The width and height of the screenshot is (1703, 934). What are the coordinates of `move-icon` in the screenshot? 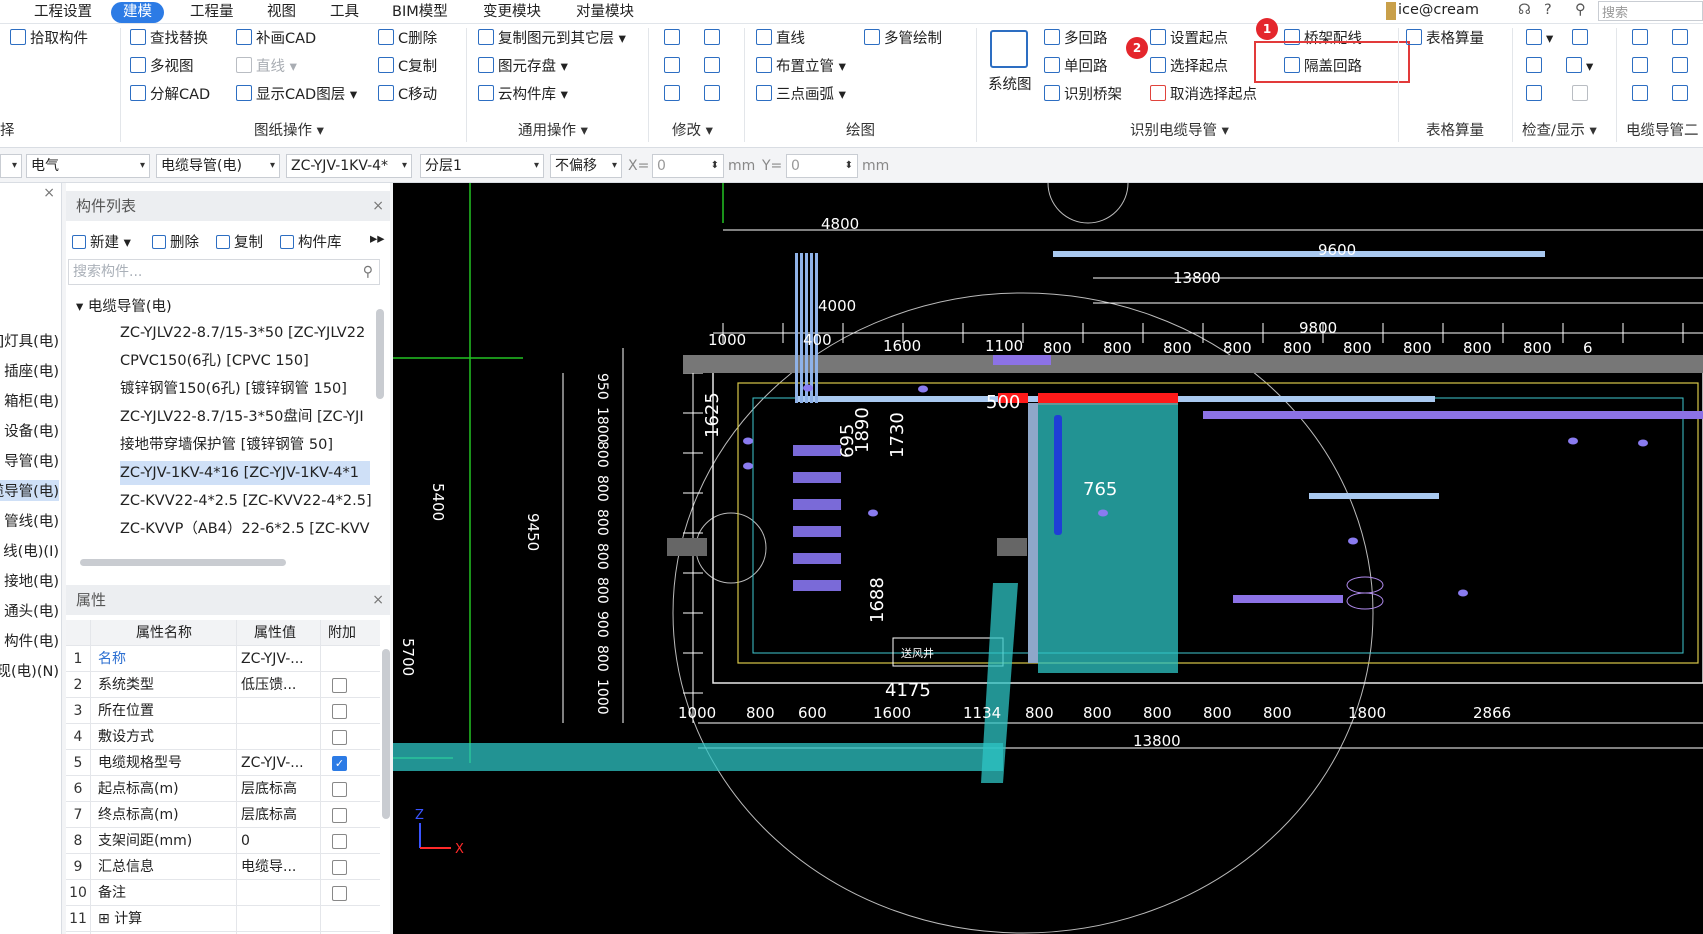 It's located at (674, 67).